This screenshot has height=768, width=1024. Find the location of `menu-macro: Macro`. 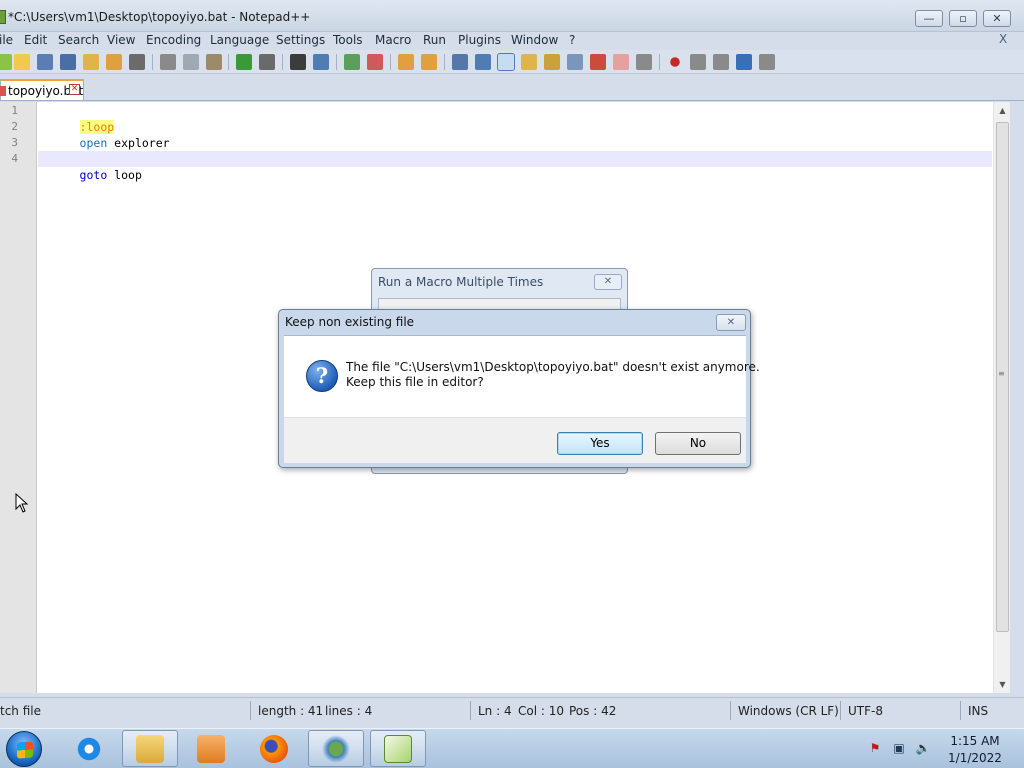

menu-macro: Macro is located at coordinates (393, 40).